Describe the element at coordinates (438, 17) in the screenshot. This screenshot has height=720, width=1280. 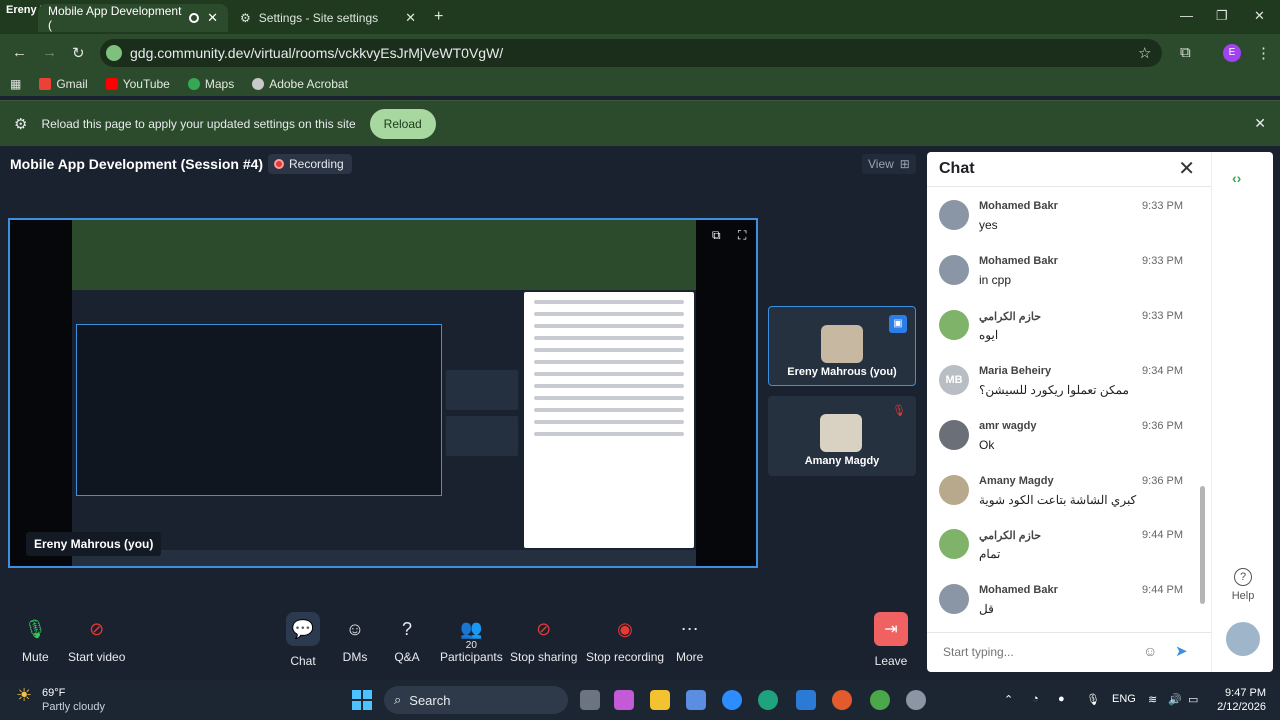
I see `new-tab-button: +` at that location.